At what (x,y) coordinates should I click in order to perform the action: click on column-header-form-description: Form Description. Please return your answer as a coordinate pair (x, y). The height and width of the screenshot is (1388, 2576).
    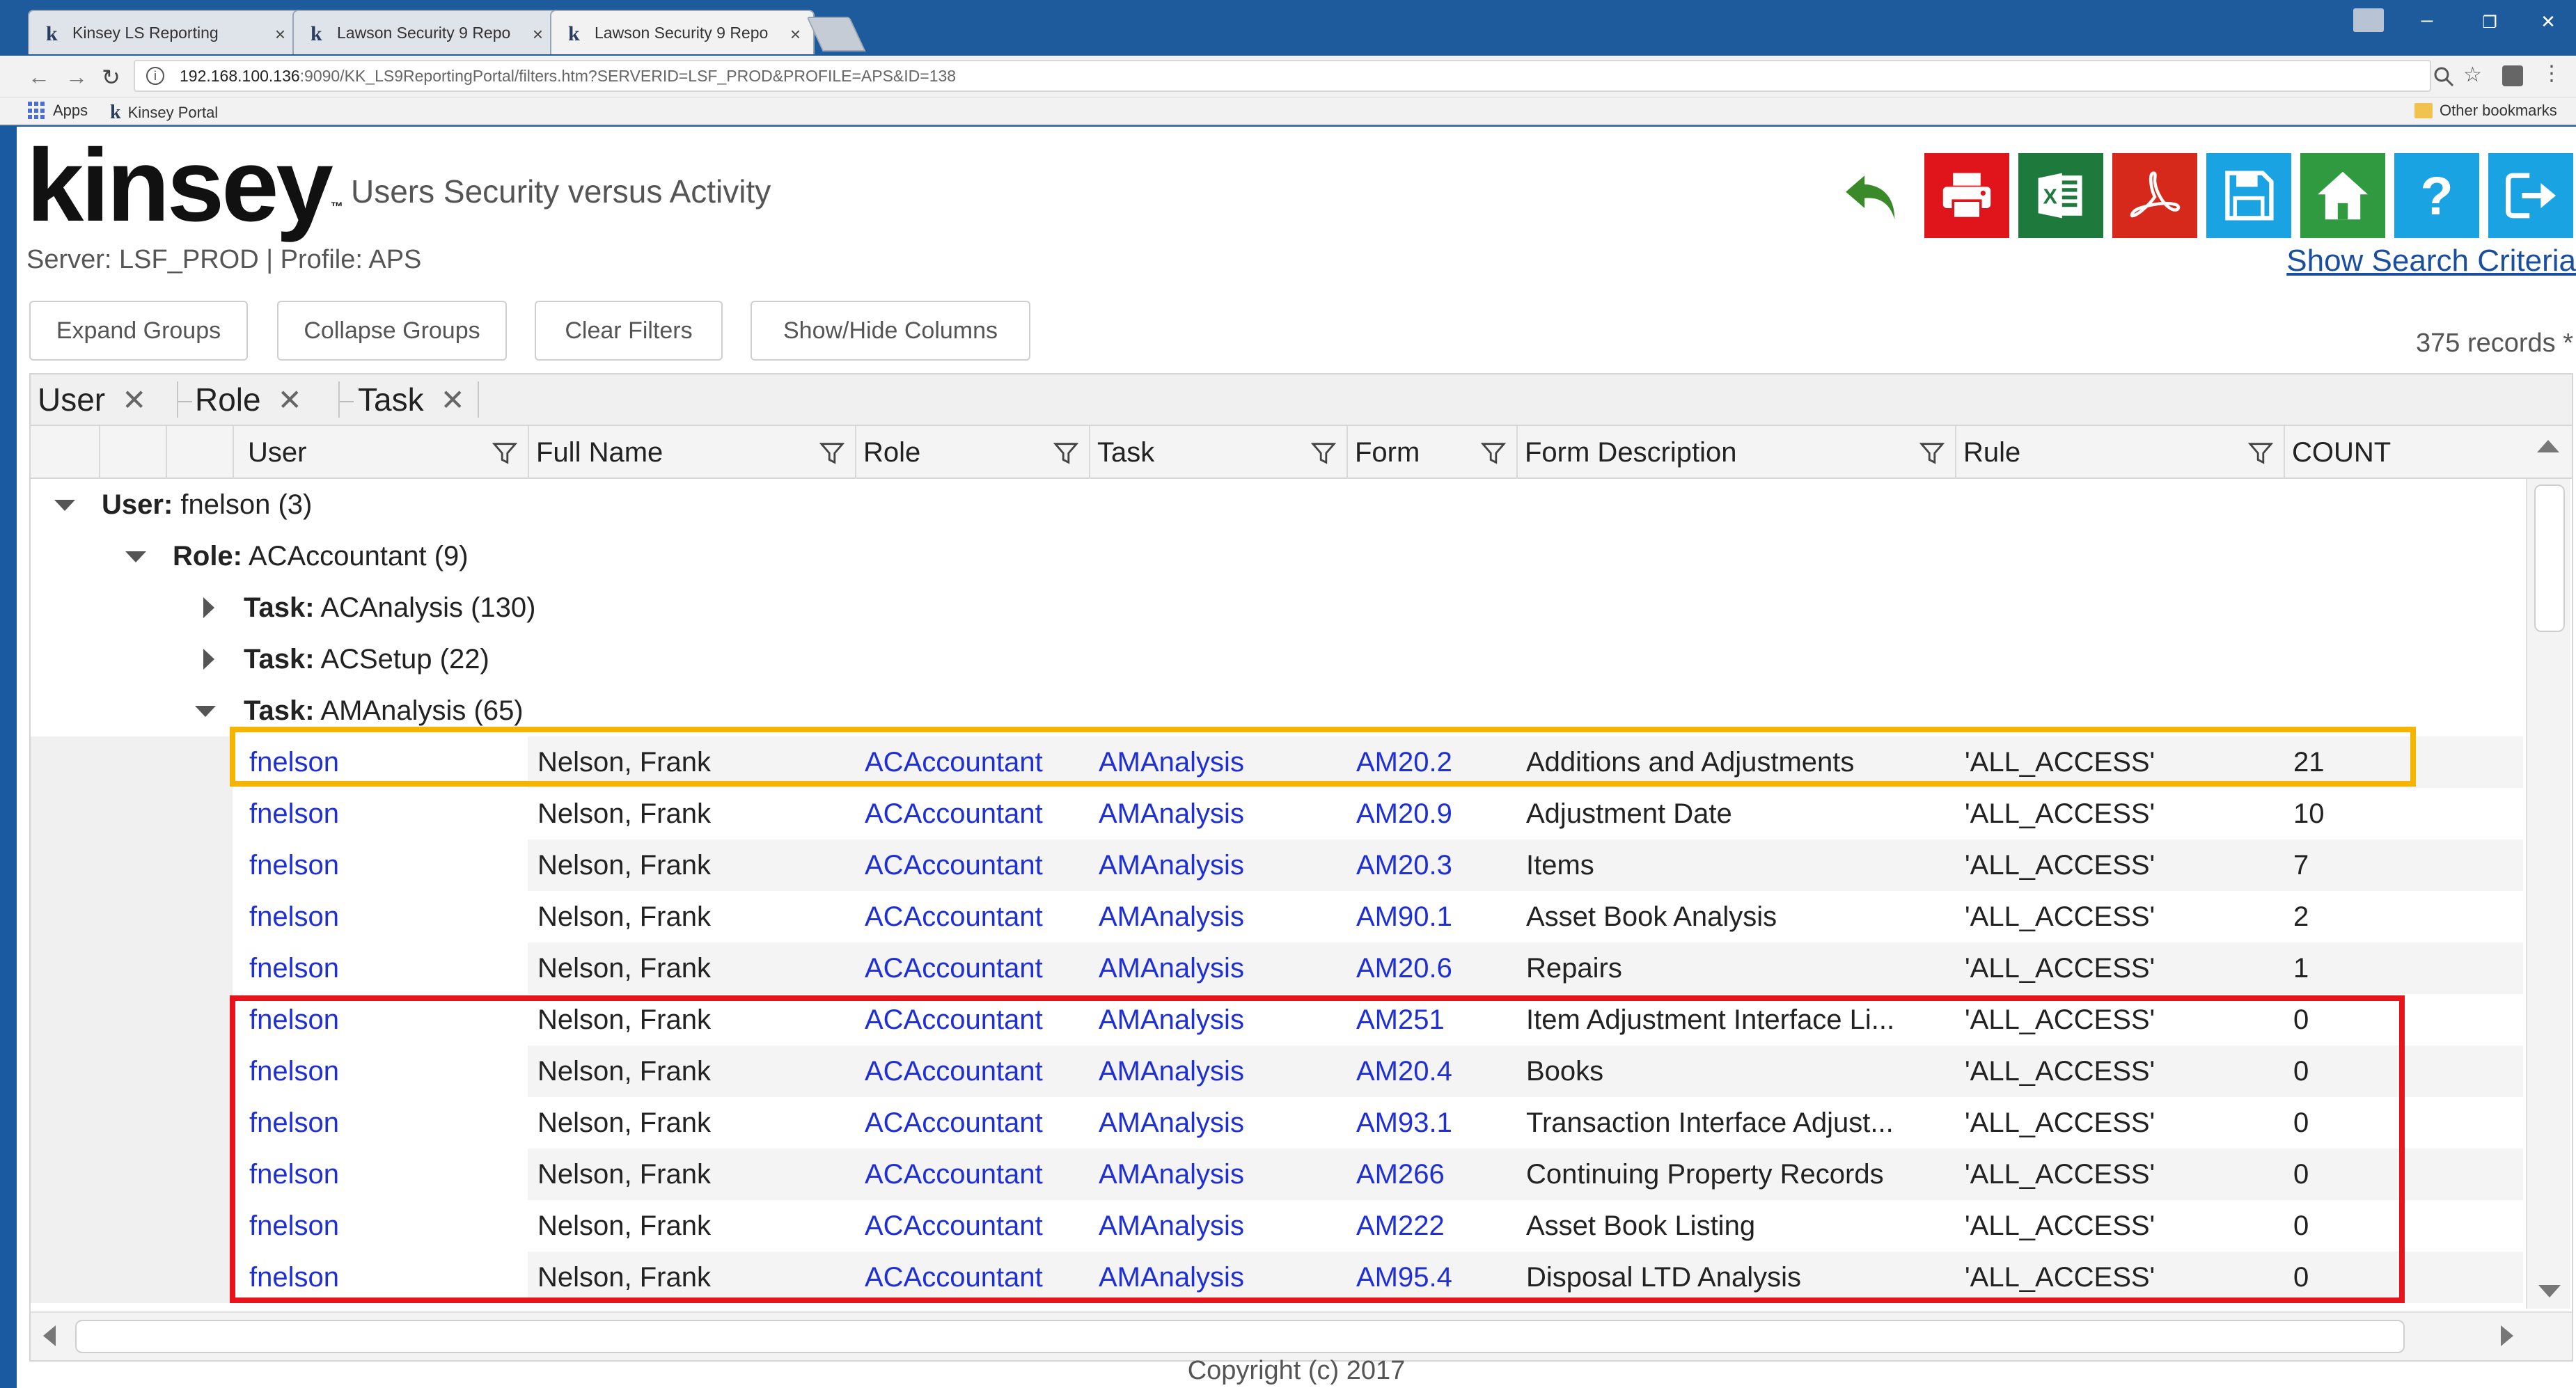
    Looking at the image, I should click on (1735, 452).